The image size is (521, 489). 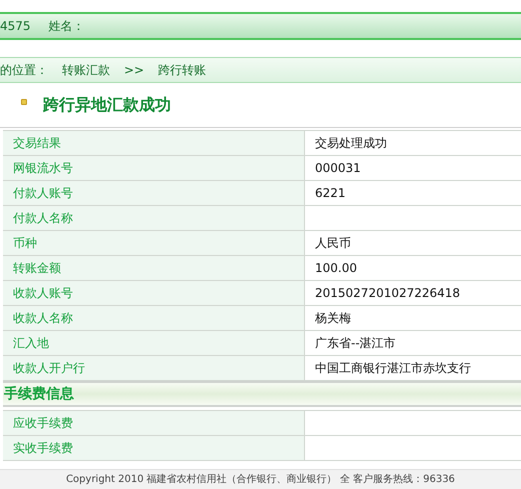 I want to click on value-cell-text: 2015027201027226418, so click(x=388, y=293).